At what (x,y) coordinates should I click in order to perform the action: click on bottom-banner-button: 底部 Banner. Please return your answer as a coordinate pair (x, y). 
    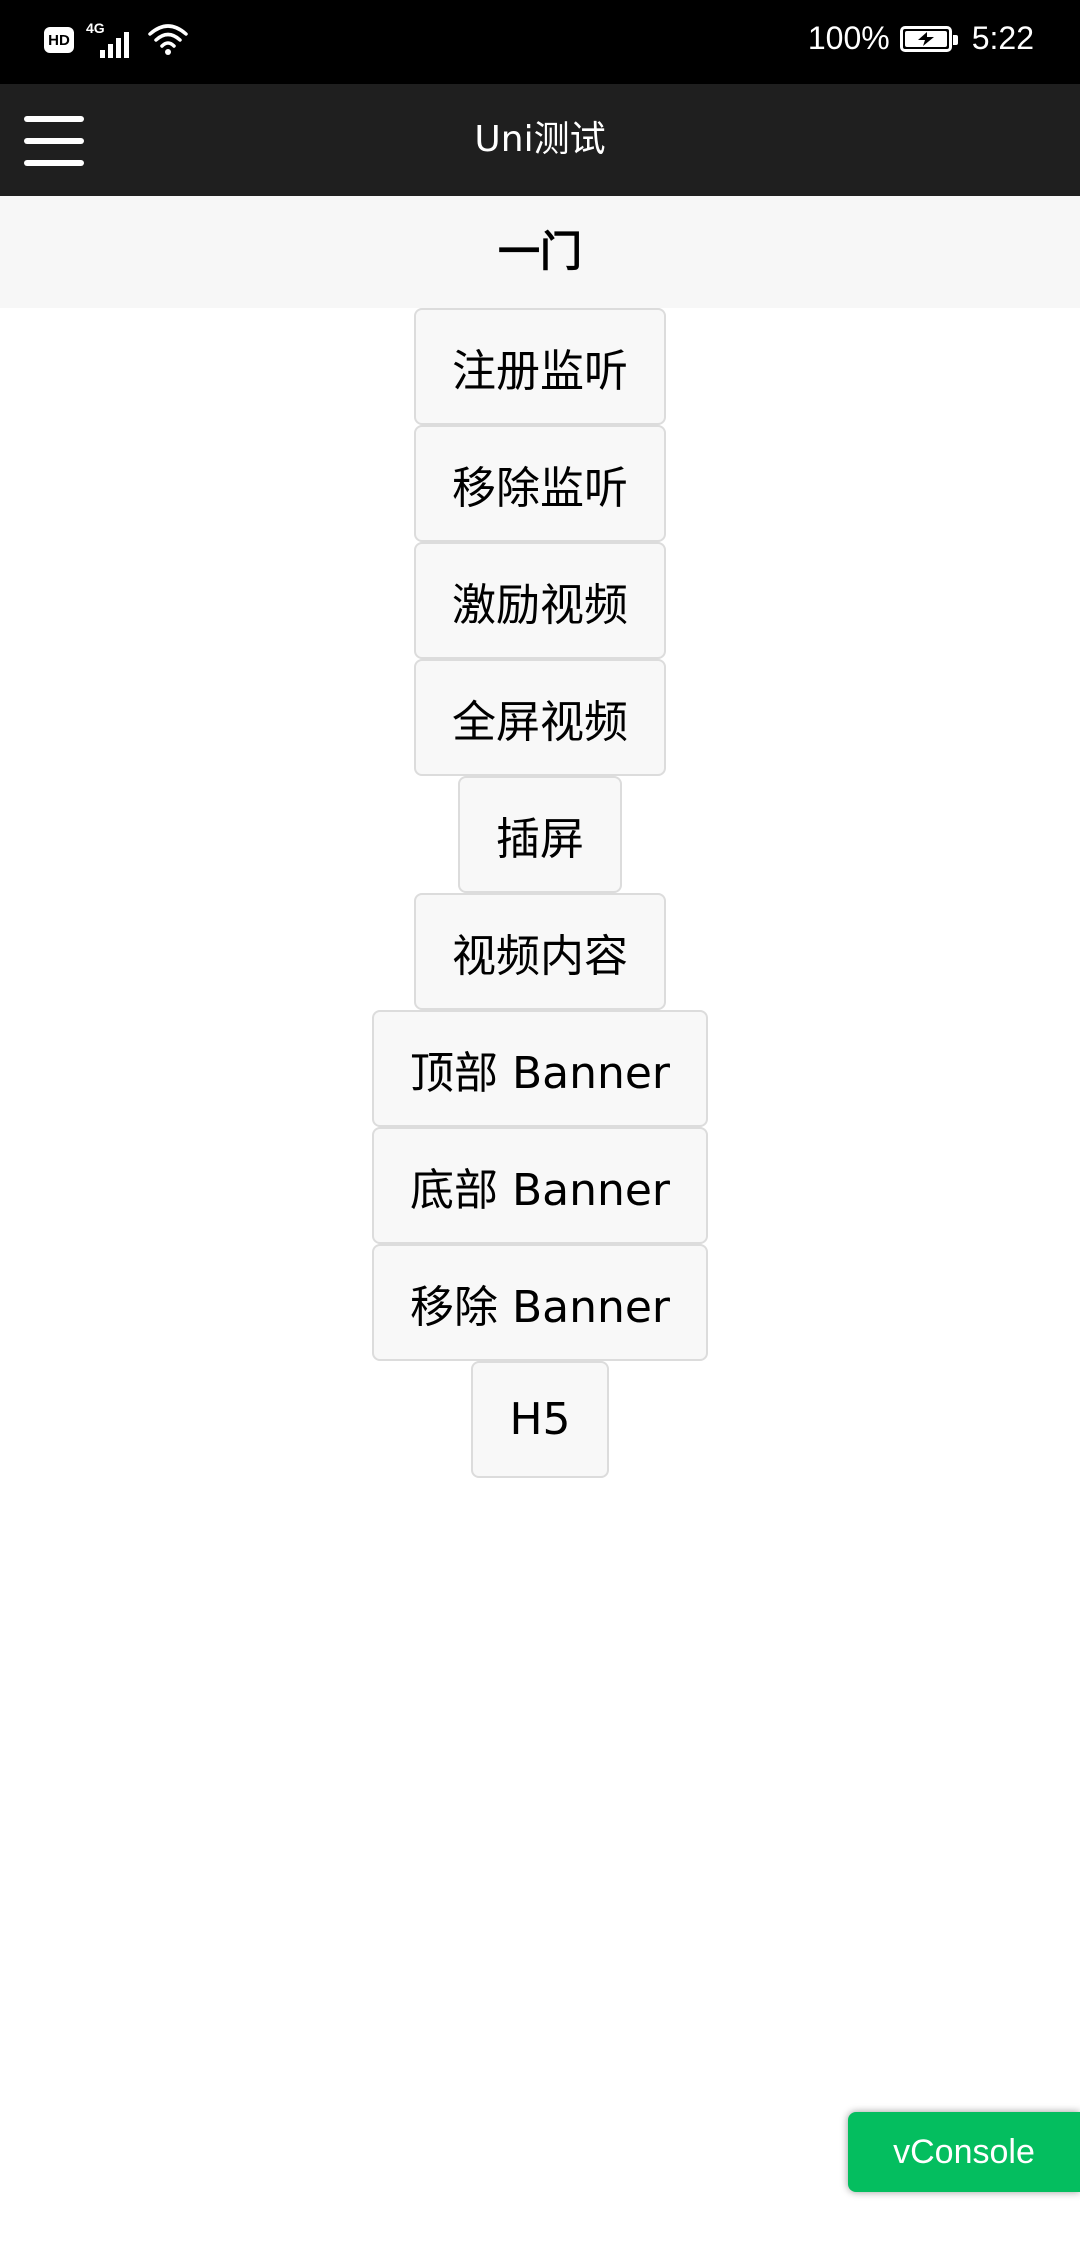
    Looking at the image, I should click on (540, 1185).